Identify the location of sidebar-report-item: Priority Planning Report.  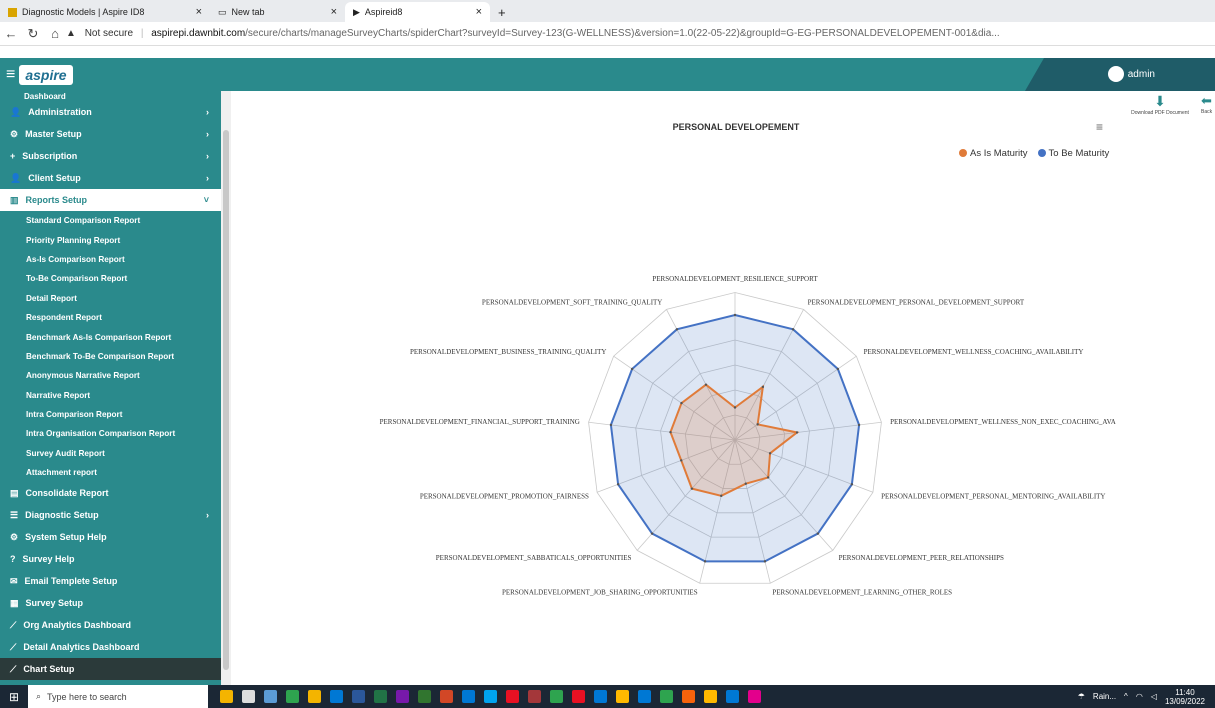
(110, 239).